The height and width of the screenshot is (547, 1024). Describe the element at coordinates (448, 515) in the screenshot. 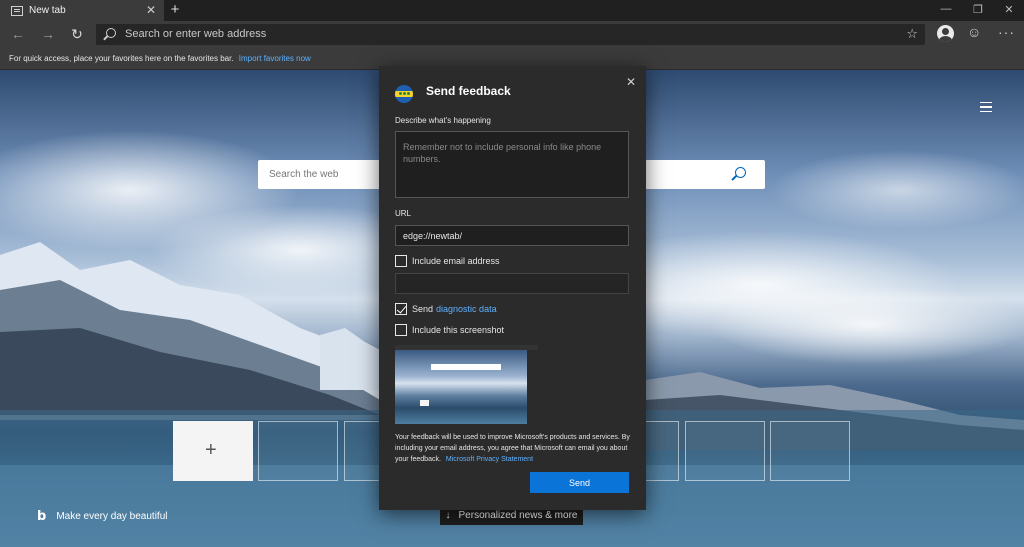

I see `arrow-down-icon: ↓` at that location.